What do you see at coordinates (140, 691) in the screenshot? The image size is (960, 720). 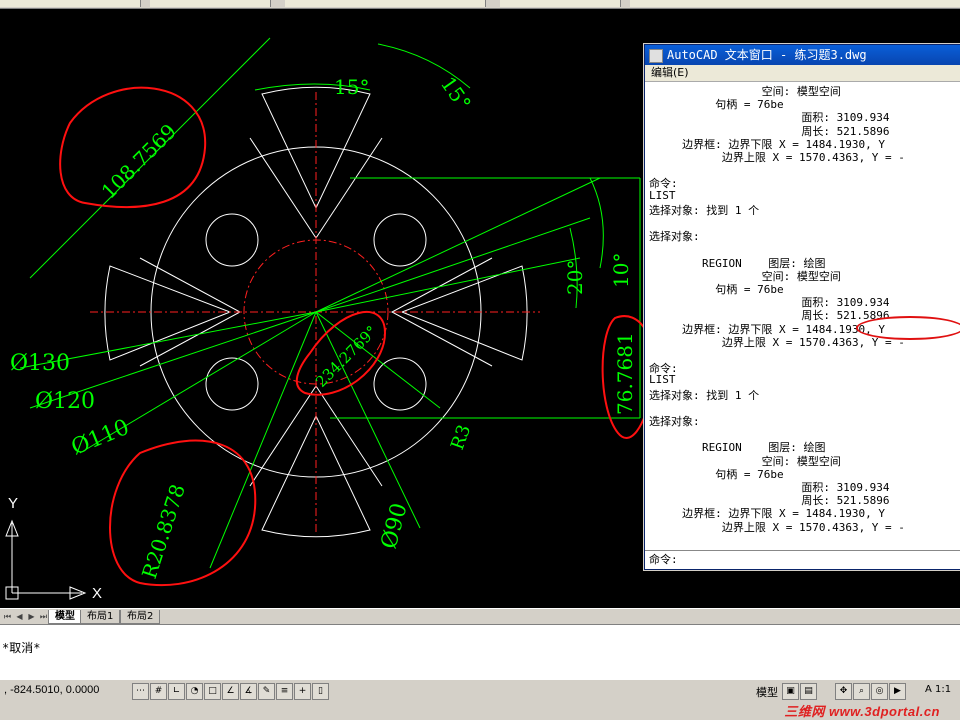 I see `snap-toggle-icon: ⋯` at bounding box center [140, 691].